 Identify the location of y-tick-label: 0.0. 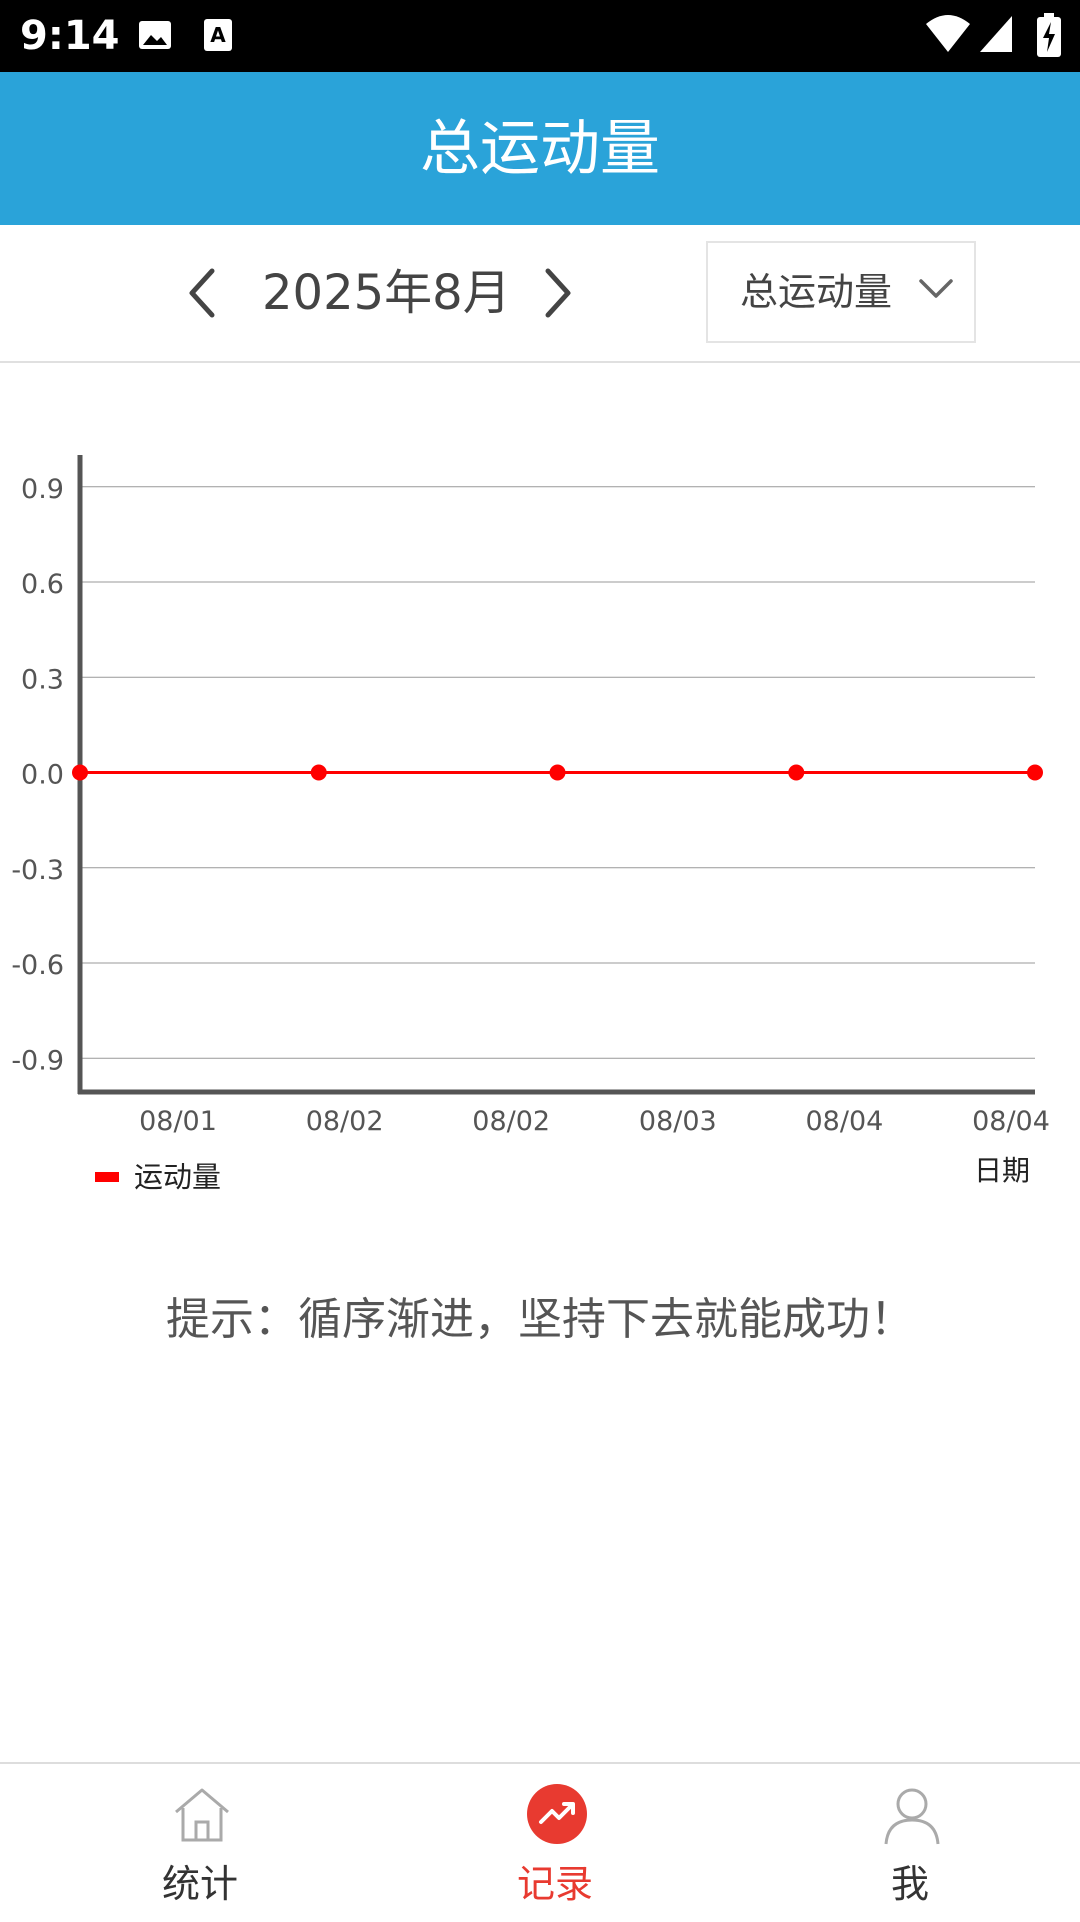
(42, 775).